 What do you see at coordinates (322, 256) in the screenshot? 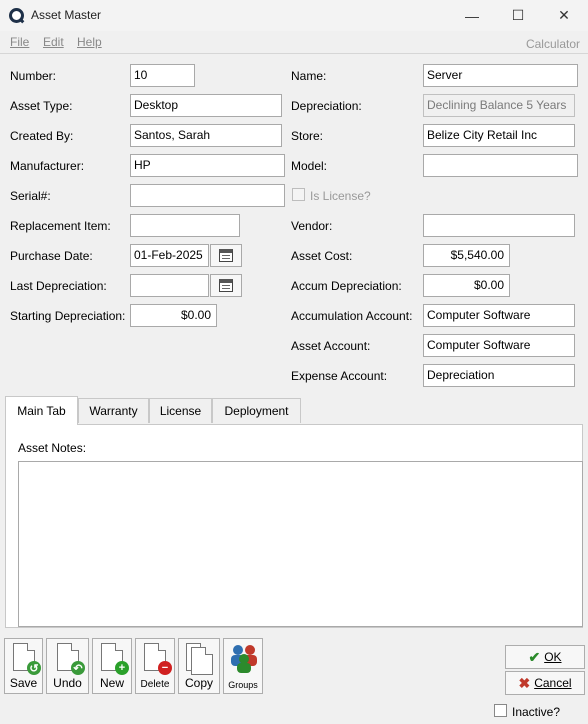
I see `asset-cost-label: Asset Cost:` at bounding box center [322, 256].